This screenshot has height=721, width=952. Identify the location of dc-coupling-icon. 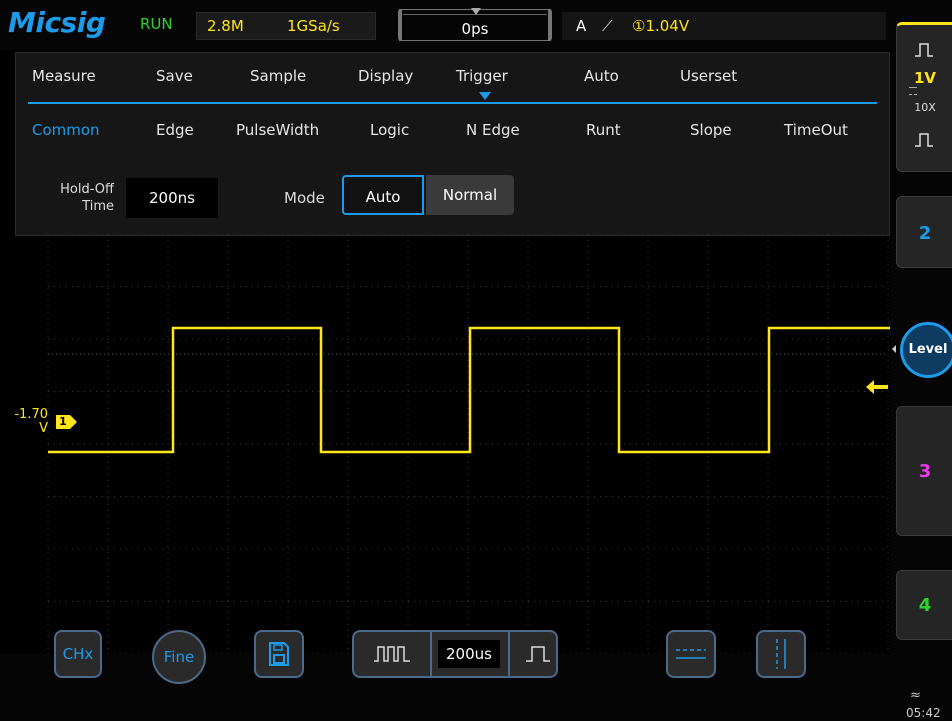
(913, 91).